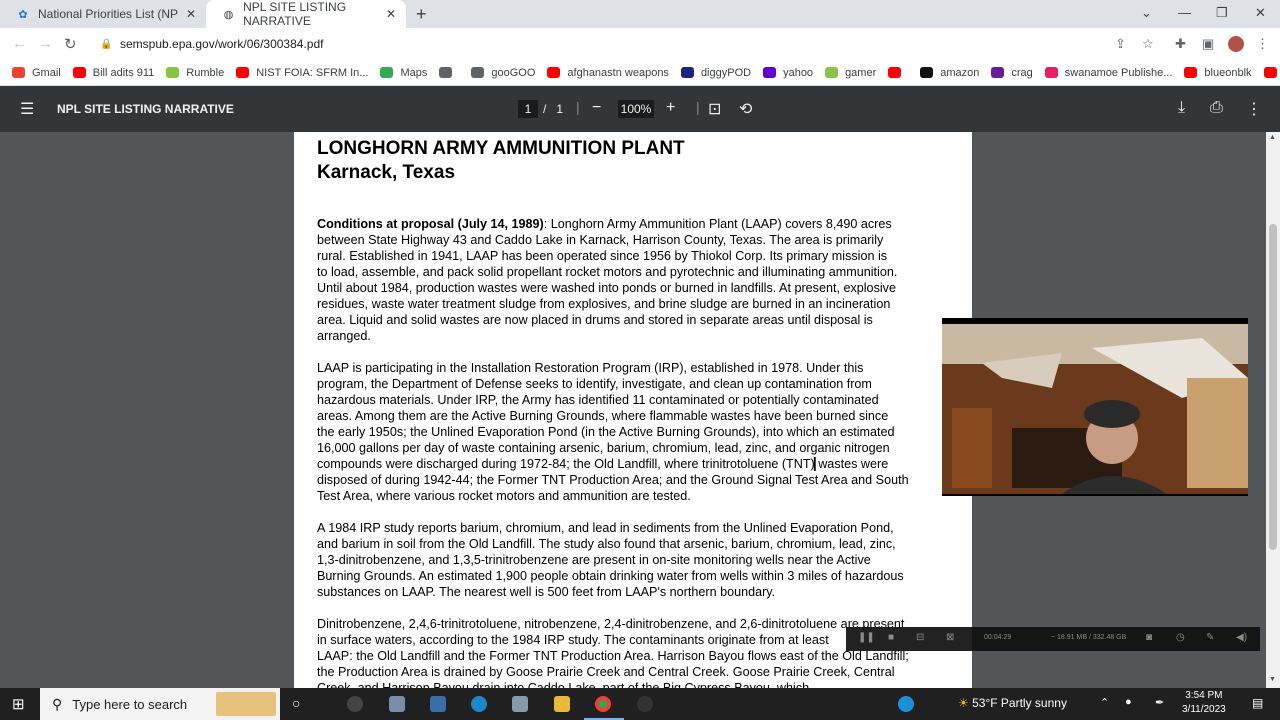  What do you see at coordinates (1216, 108) in the screenshot?
I see `print-icon: ⎙` at bounding box center [1216, 108].